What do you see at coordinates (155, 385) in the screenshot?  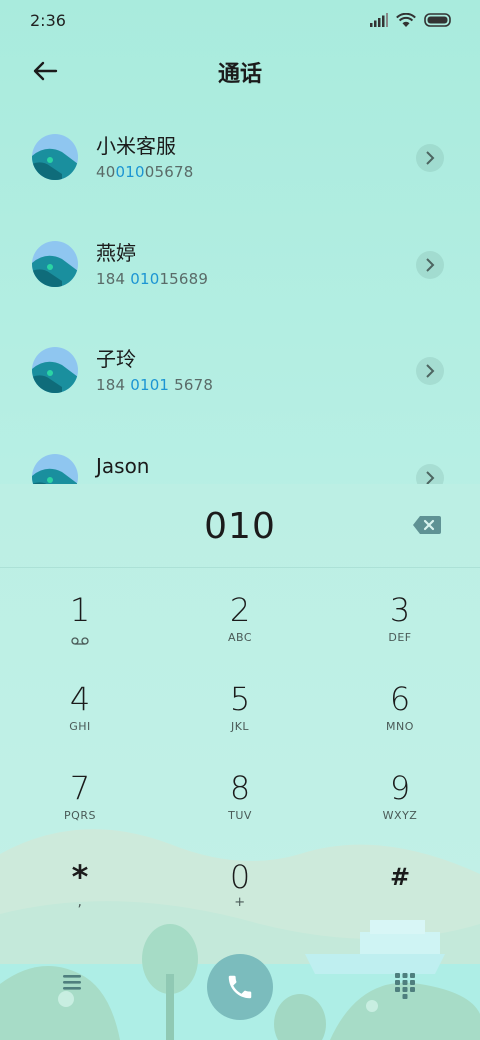 I see `contact-number: 184 0101 5678` at bounding box center [155, 385].